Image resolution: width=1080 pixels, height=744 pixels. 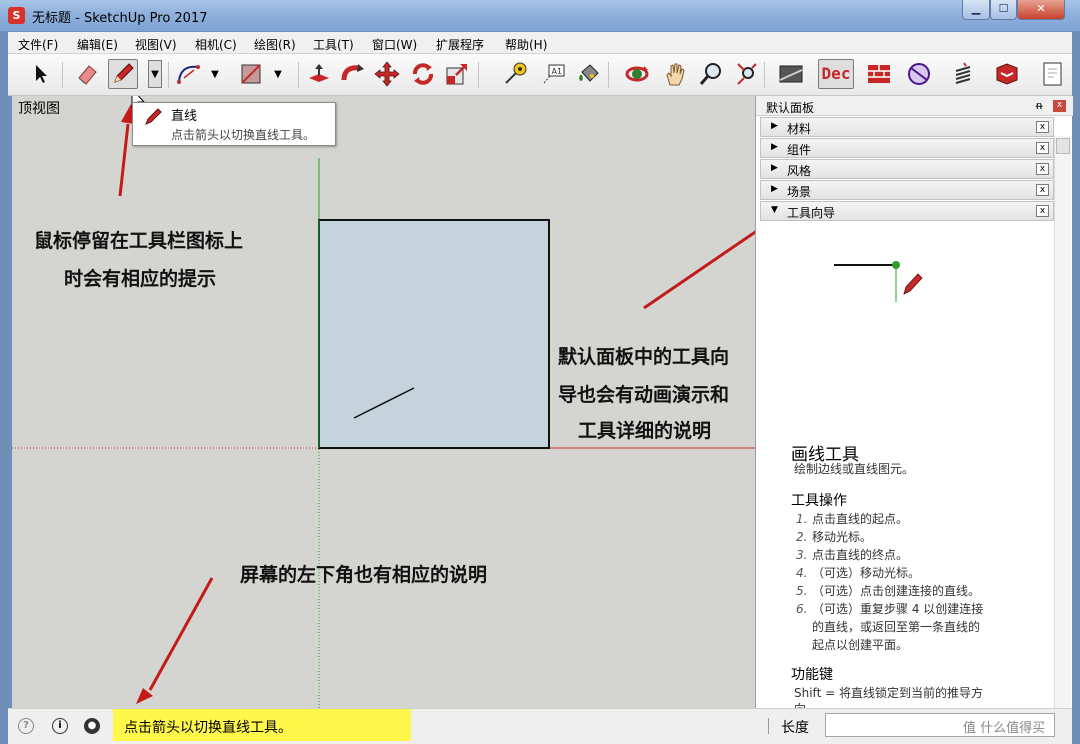 I want to click on layout-icon, so click(x=879, y=74).